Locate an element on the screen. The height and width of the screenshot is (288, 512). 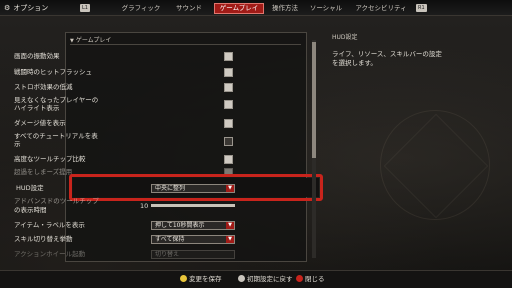
yellow-button-icon is located at coordinates (183, 278).